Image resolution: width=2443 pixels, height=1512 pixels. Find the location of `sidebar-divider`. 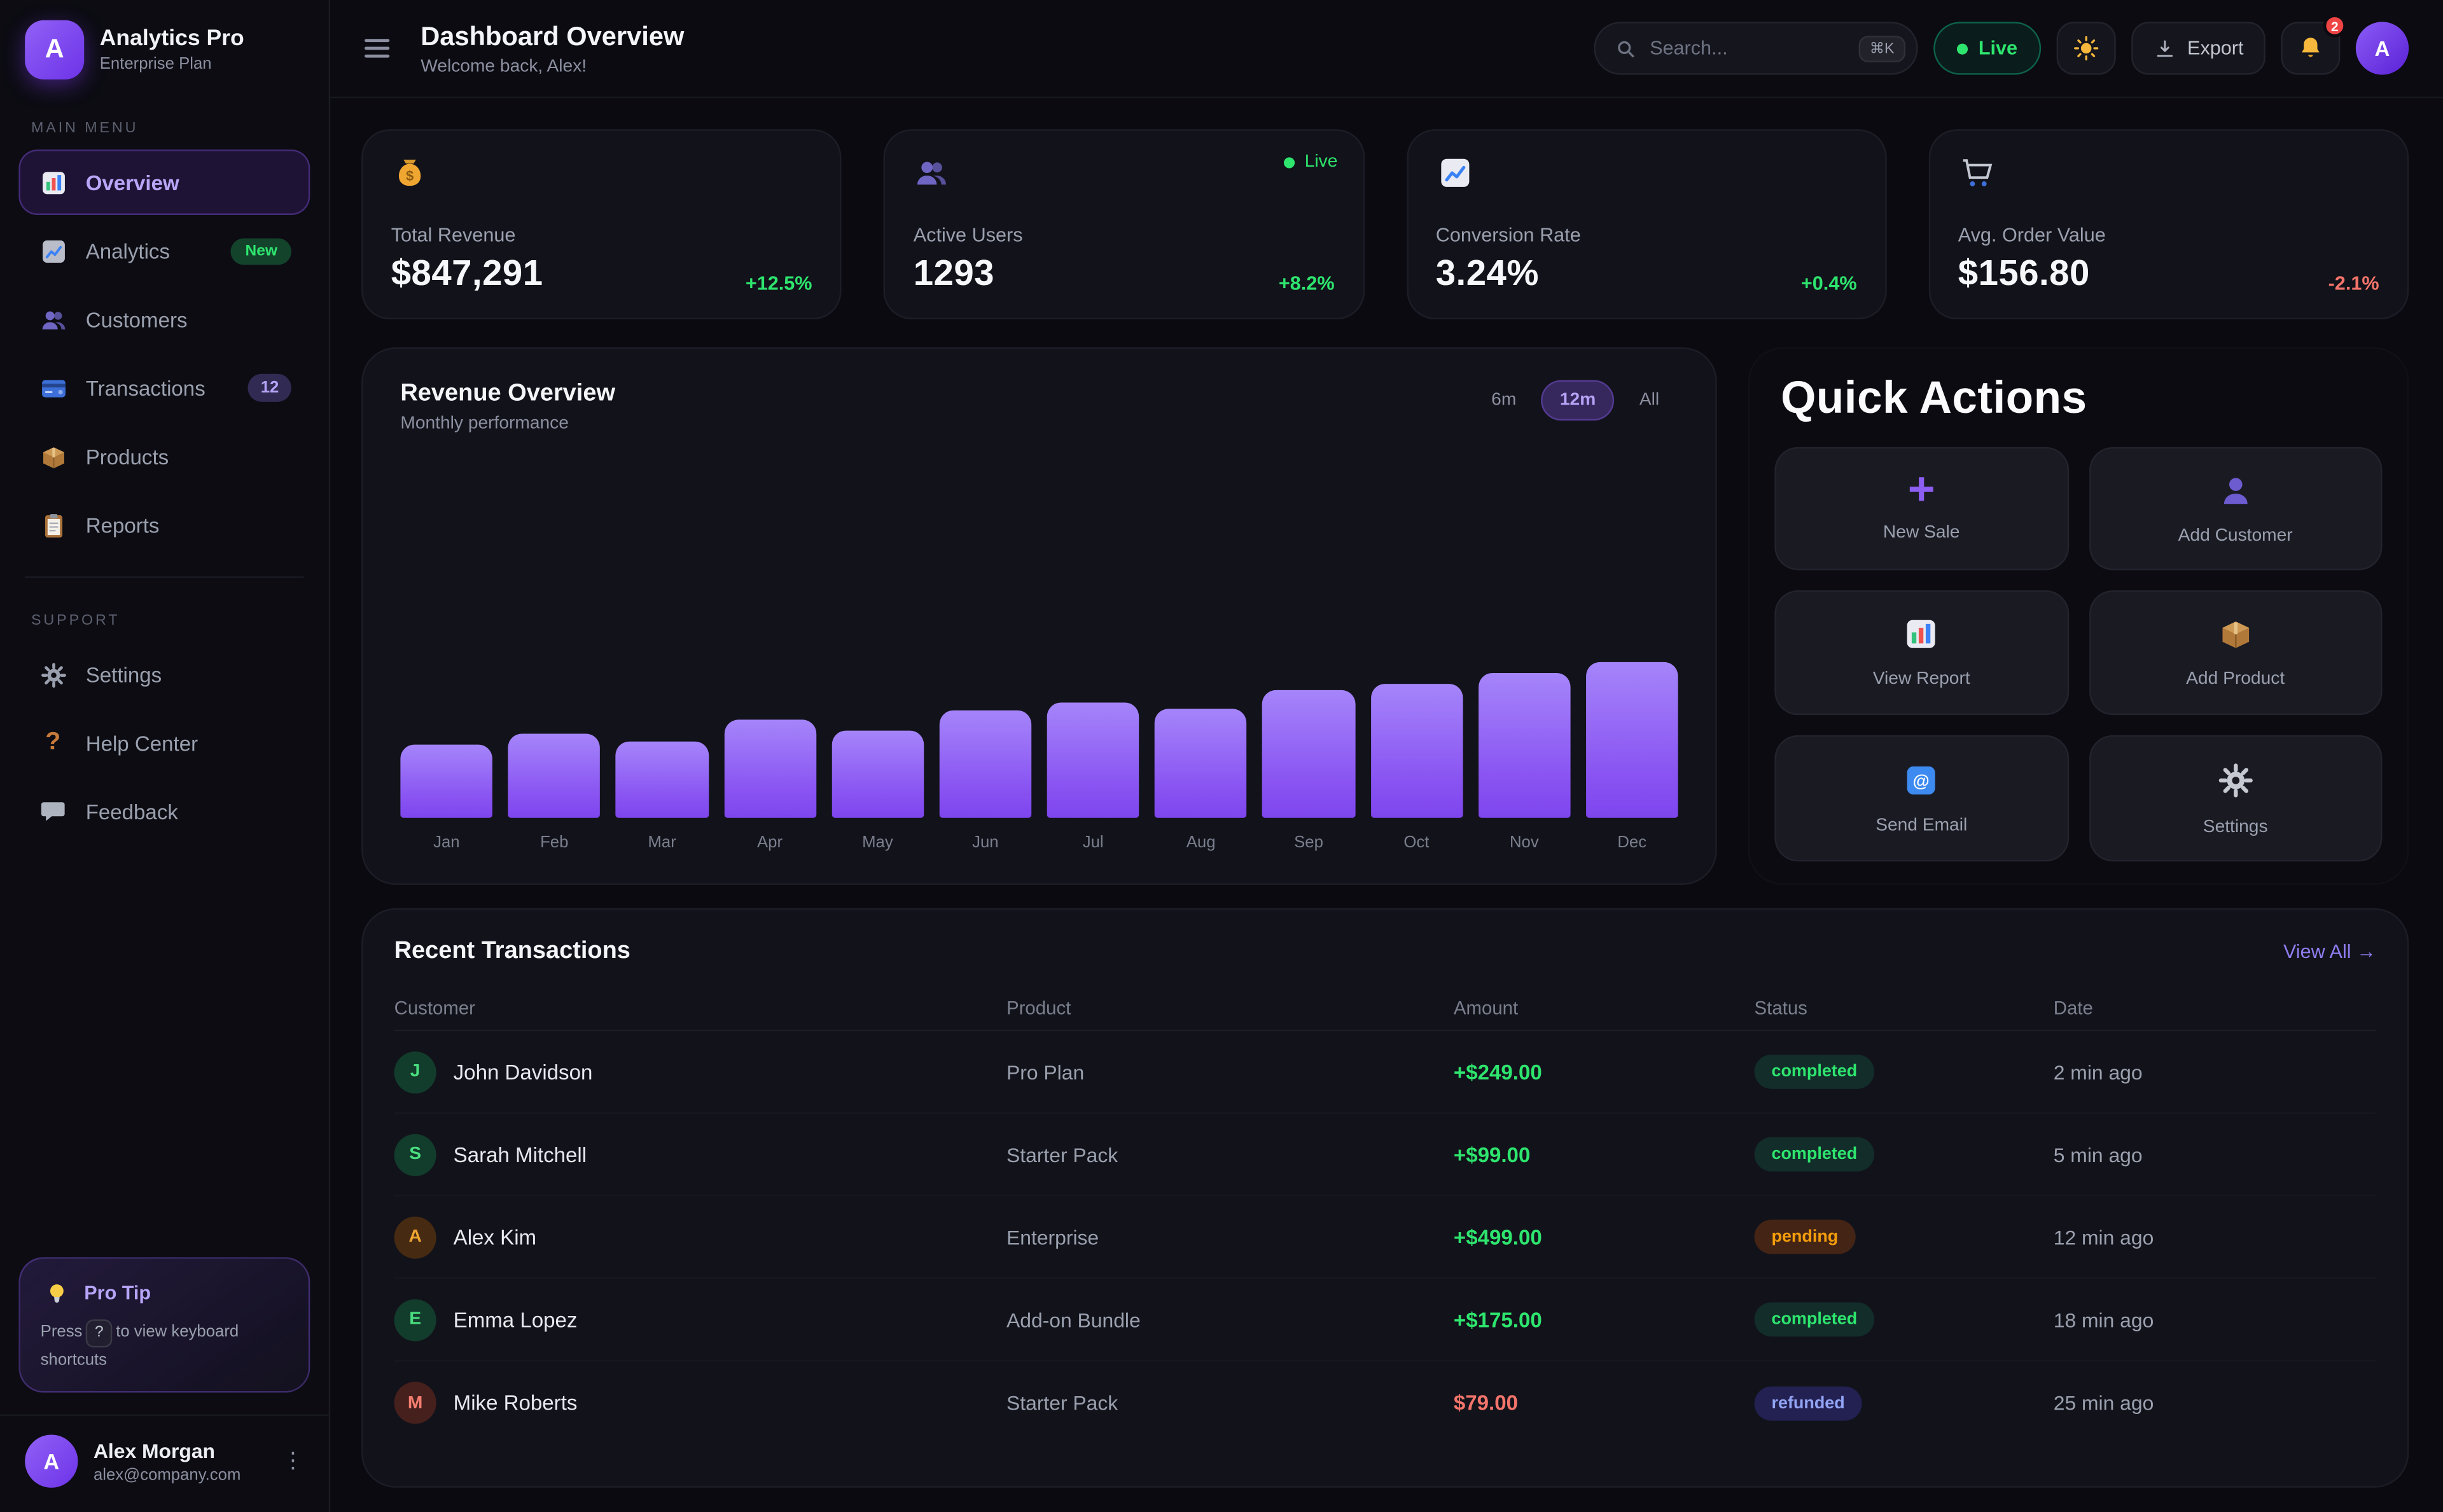

sidebar-divider is located at coordinates (164, 577).